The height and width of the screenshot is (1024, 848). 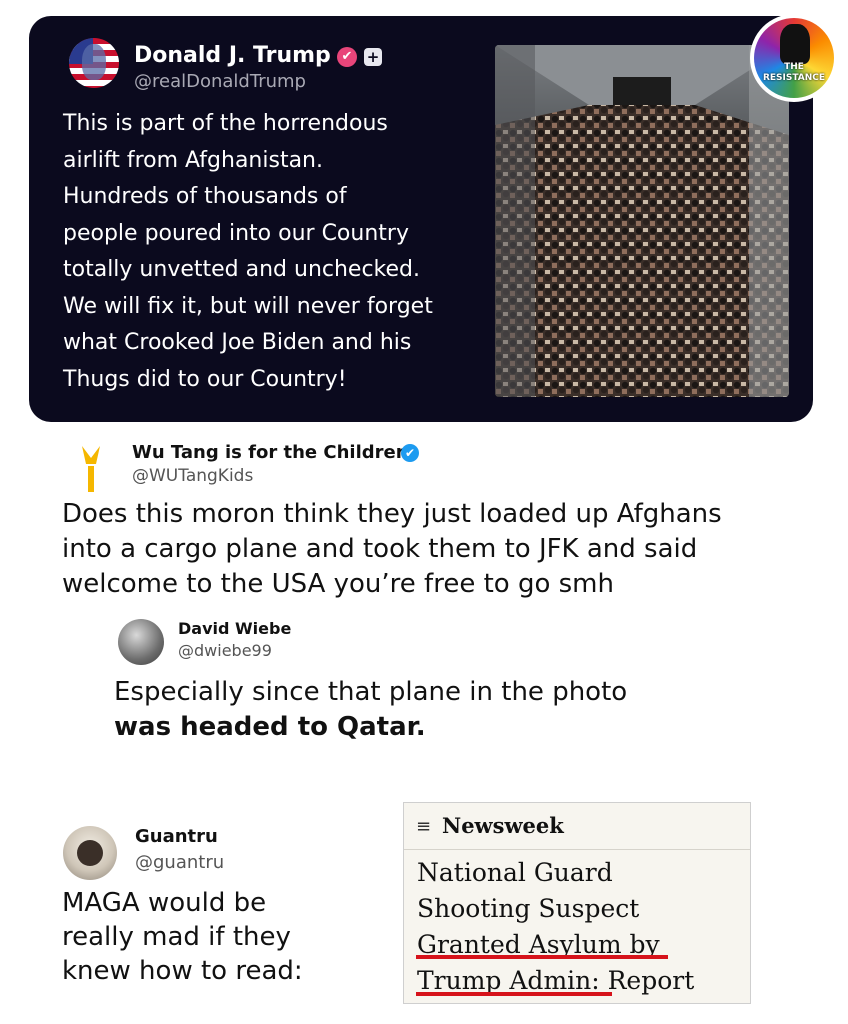 What do you see at coordinates (176, 836) in the screenshot?
I see `guantru-display-name: Guantru` at bounding box center [176, 836].